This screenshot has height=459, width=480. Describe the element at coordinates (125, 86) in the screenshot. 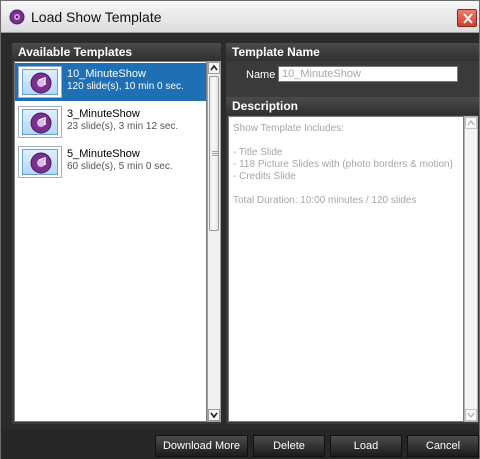

I see `template-meta: 120 slide(s), 10 min 0 sec.` at that location.